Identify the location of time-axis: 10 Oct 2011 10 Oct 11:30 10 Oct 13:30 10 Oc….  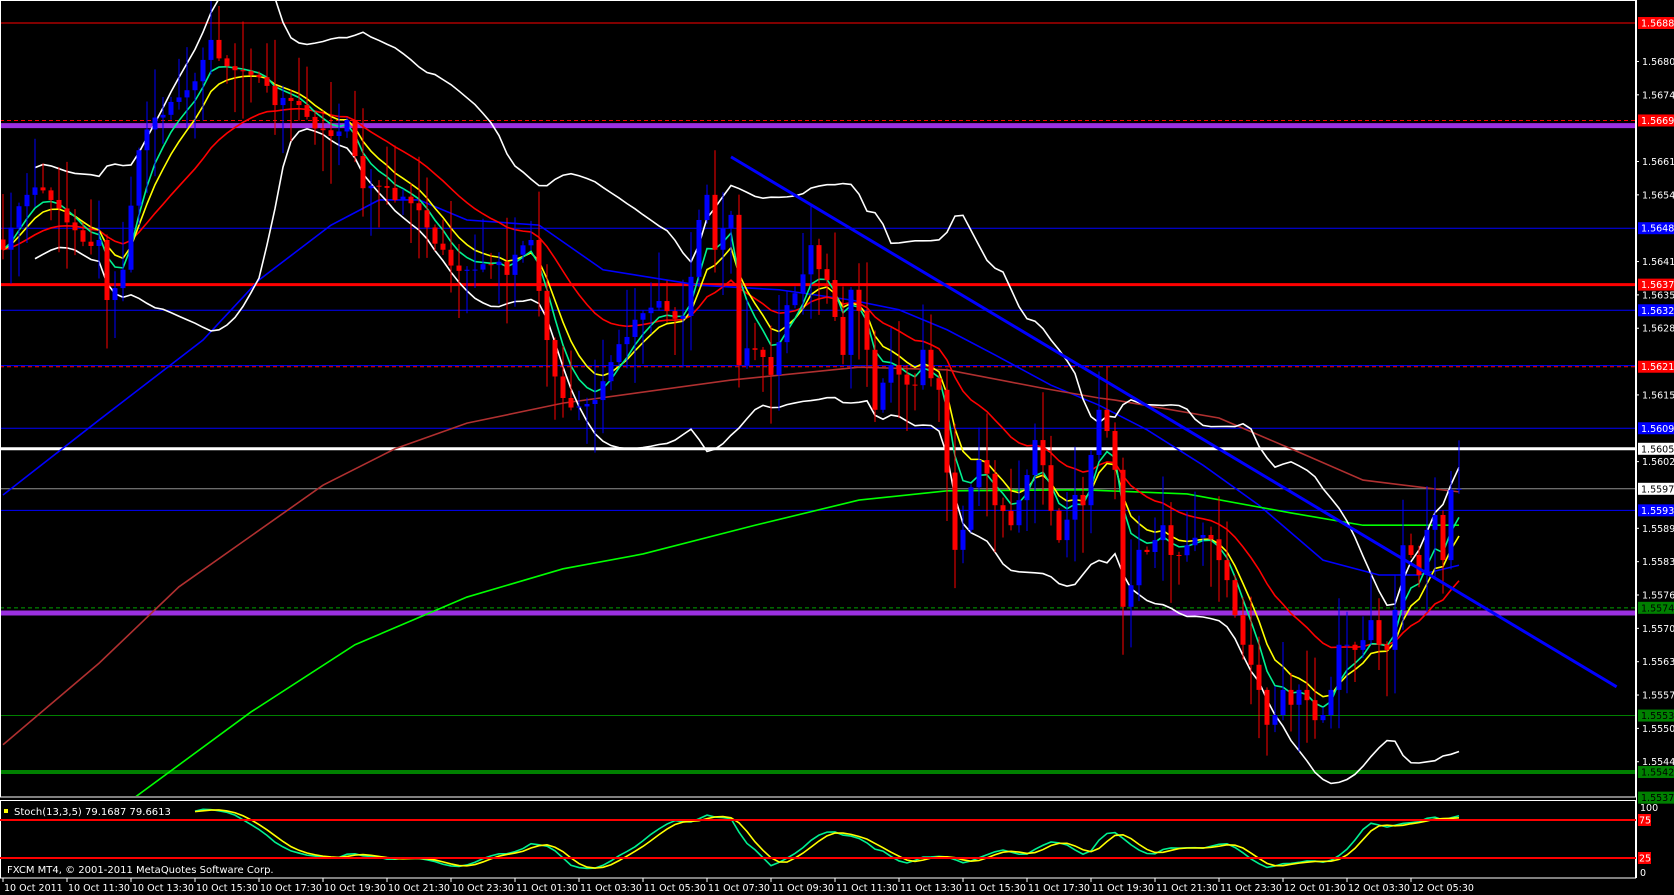
(738, 886).